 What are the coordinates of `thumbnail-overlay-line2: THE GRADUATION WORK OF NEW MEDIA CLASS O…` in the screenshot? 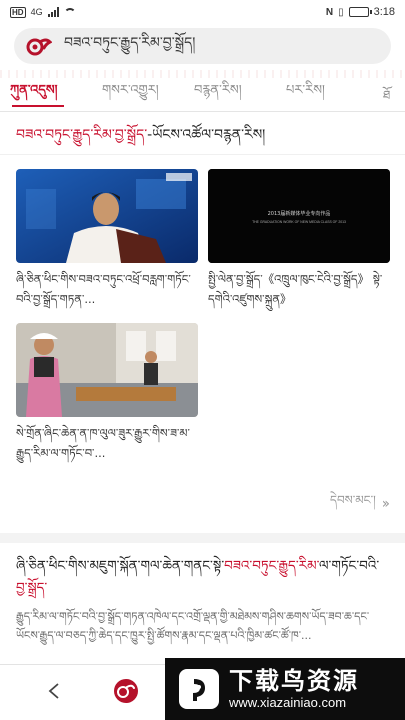 It's located at (299, 222).